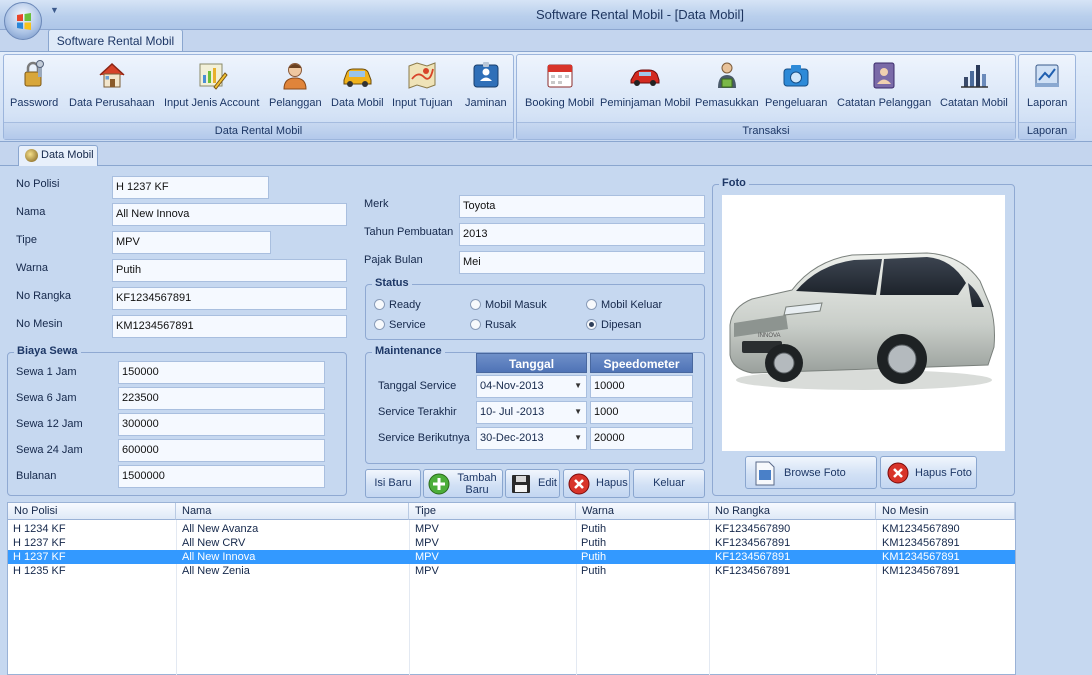 The image size is (1092, 675). What do you see at coordinates (477, 490) in the screenshot?
I see `tambah-label-line2: Baru` at bounding box center [477, 490].